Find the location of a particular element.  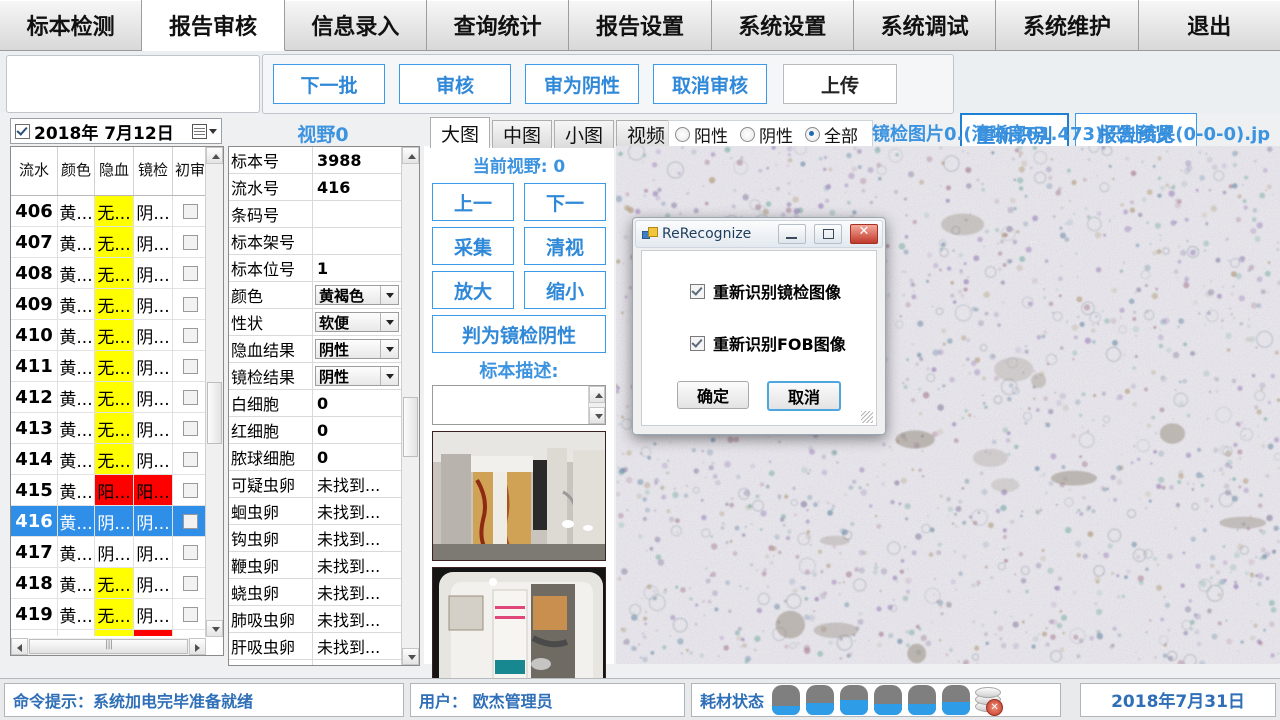

recognize-fob-checkbox-row: 重新识别FOB图像 is located at coordinates (759, 343).